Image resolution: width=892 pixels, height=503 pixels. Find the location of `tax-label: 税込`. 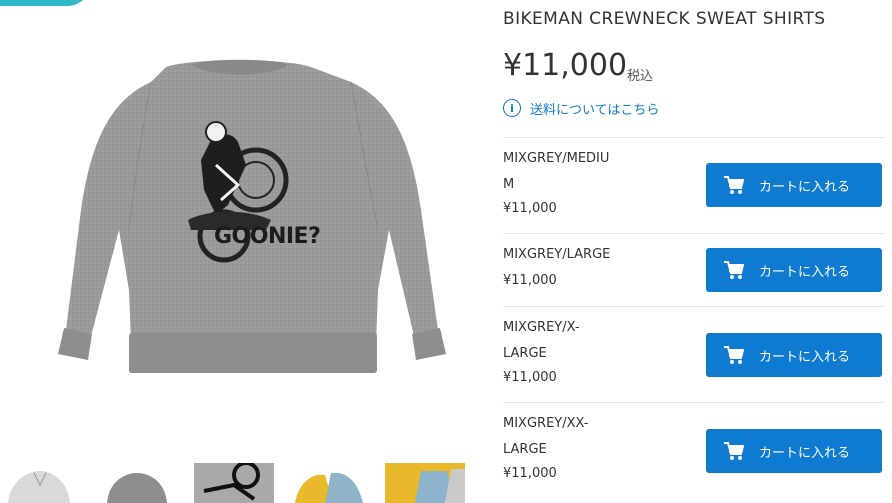

tax-label: 税込 is located at coordinates (640, 76).